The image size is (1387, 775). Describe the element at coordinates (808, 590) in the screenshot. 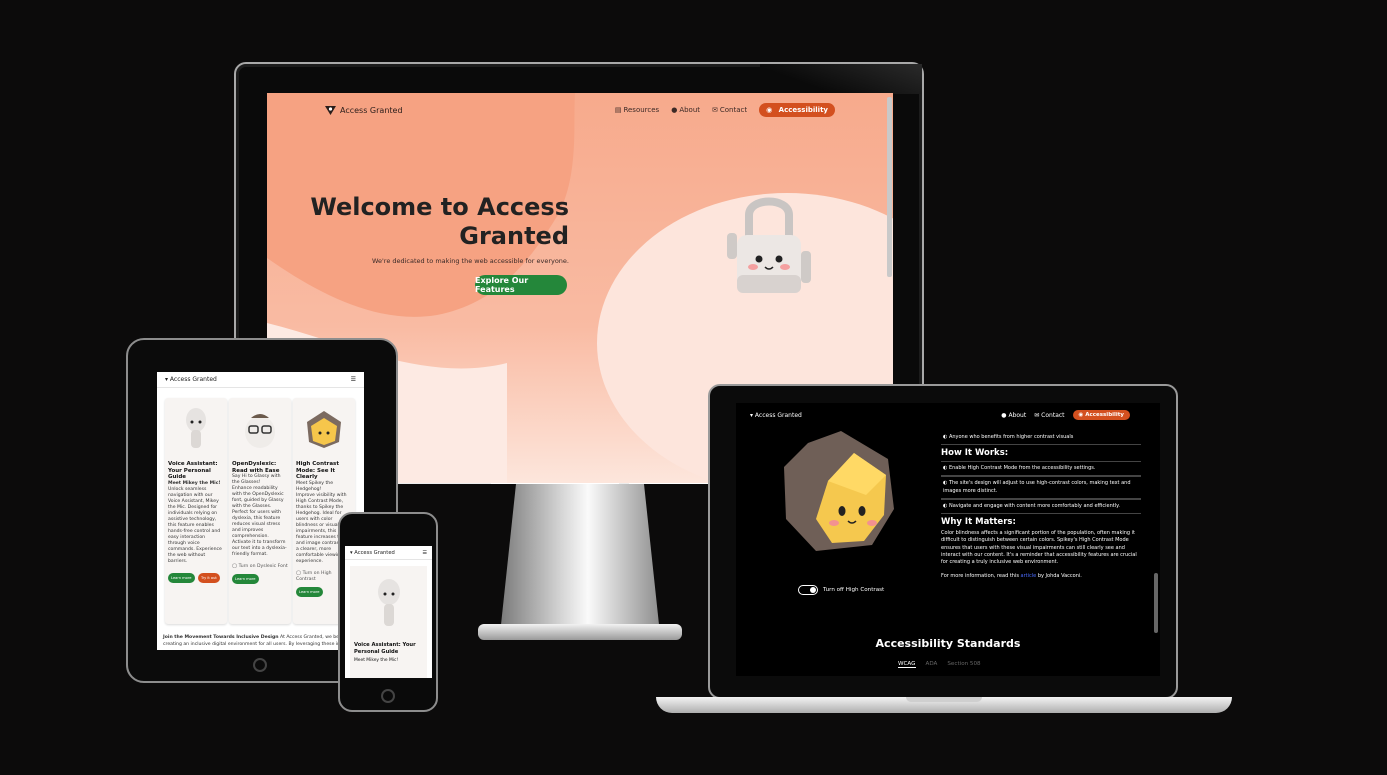

I see `toggle-switch` at that location.